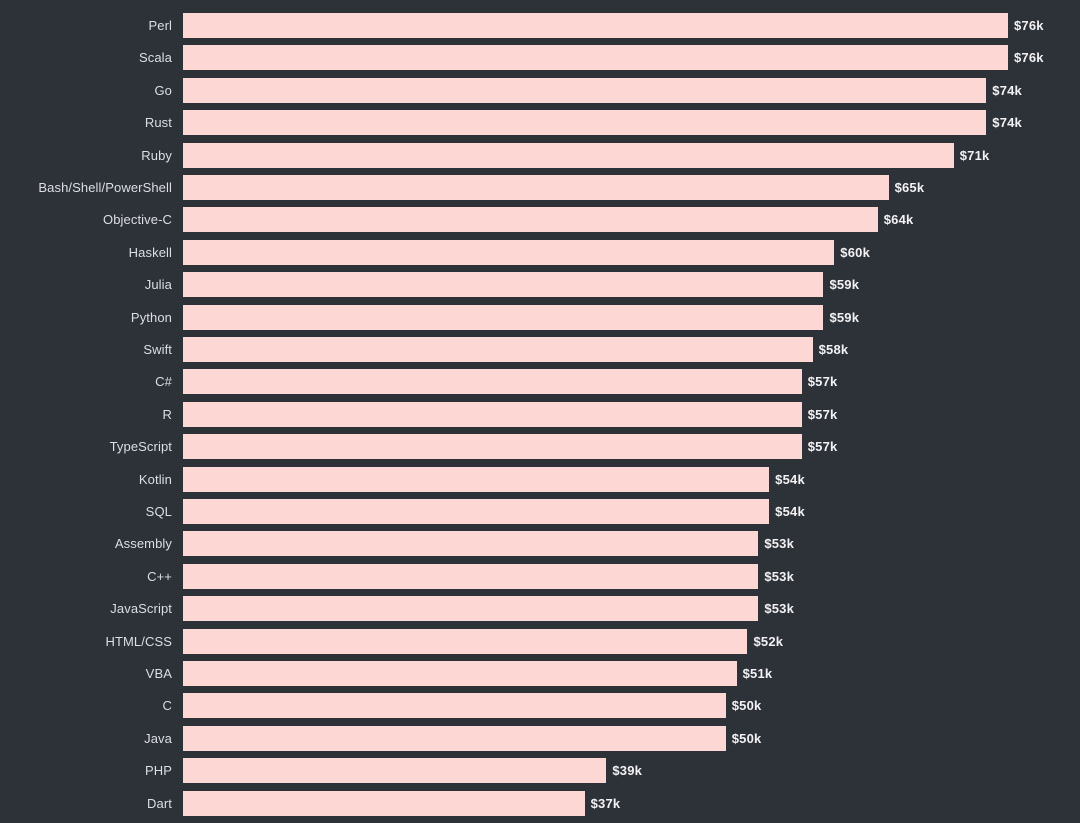 This screenshot has width=1080, height=823. I want to click on category-label: Rust, so click(158, 123).